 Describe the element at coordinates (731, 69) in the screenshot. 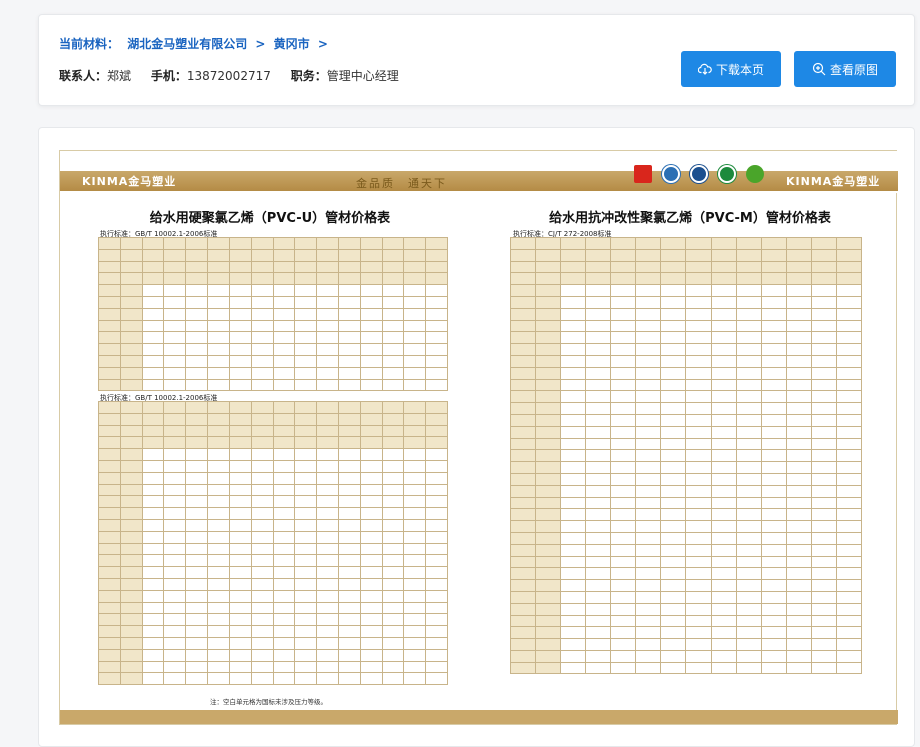

I see `download-button: 下载本页` at that location.